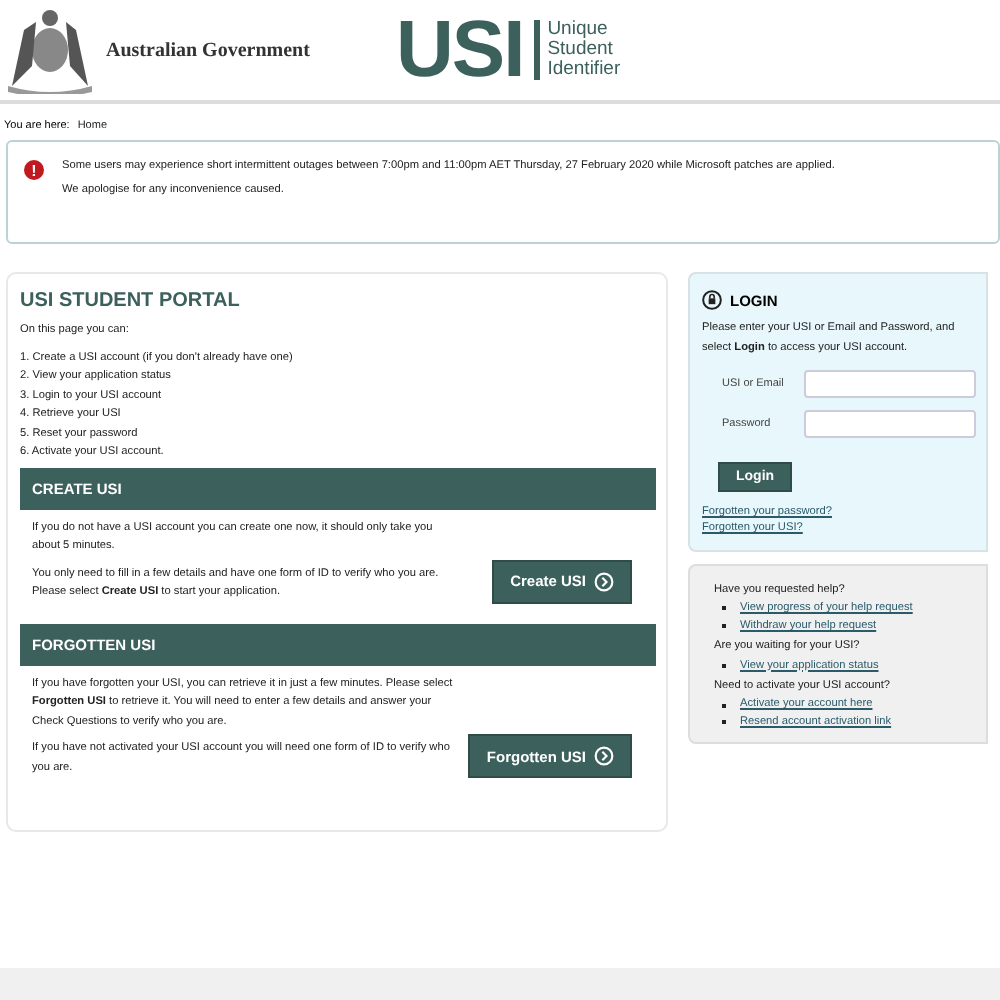 The height and width of the screenshot is (1000, 1000). I want to click on logo-text: Unique, so click(577, 30).